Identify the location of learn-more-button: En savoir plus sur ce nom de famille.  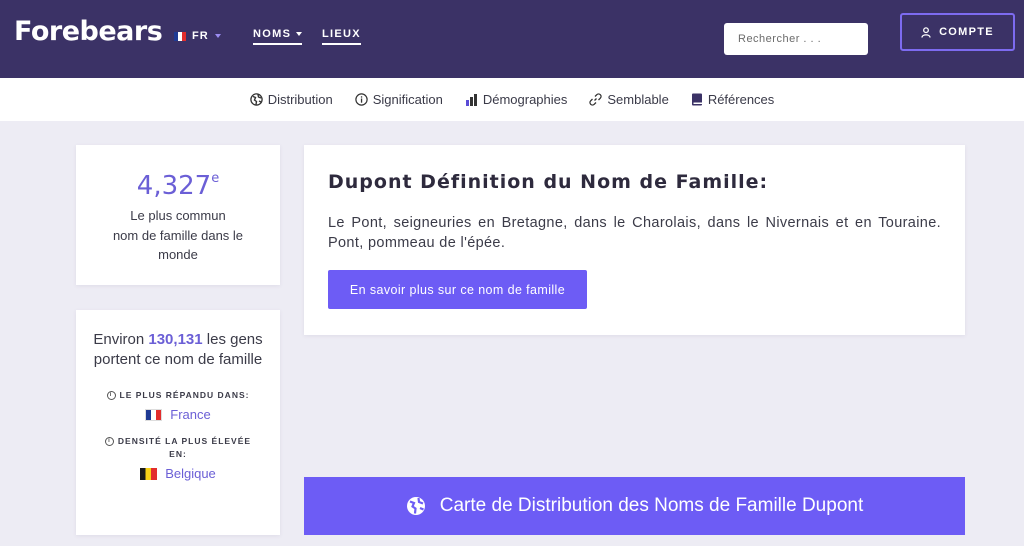
(457, 289).